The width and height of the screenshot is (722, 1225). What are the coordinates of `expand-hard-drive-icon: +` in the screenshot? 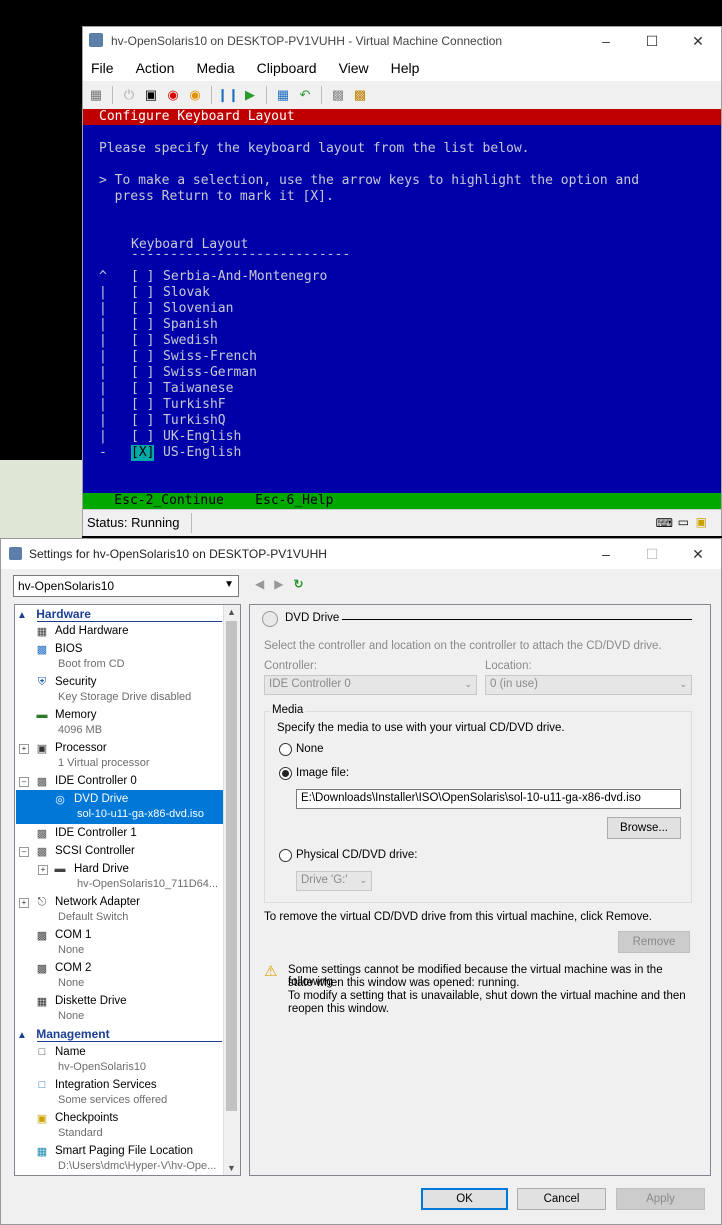 It's located at (43, 870).